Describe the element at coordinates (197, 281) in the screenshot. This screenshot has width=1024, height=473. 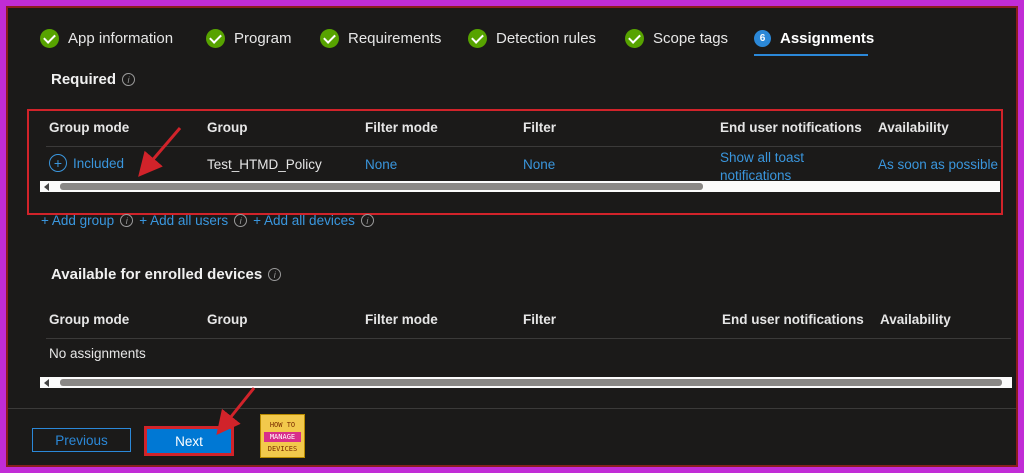
I see `annotation-arrows` at that location.